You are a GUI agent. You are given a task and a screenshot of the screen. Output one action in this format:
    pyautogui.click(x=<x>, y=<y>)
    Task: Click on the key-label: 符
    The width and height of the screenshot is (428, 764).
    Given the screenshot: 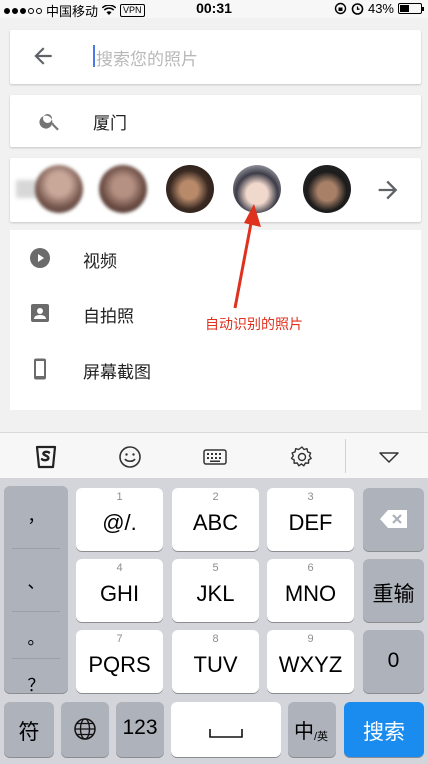 What is the action you would take?
    pyautogui.click(x=29, y=732)
    